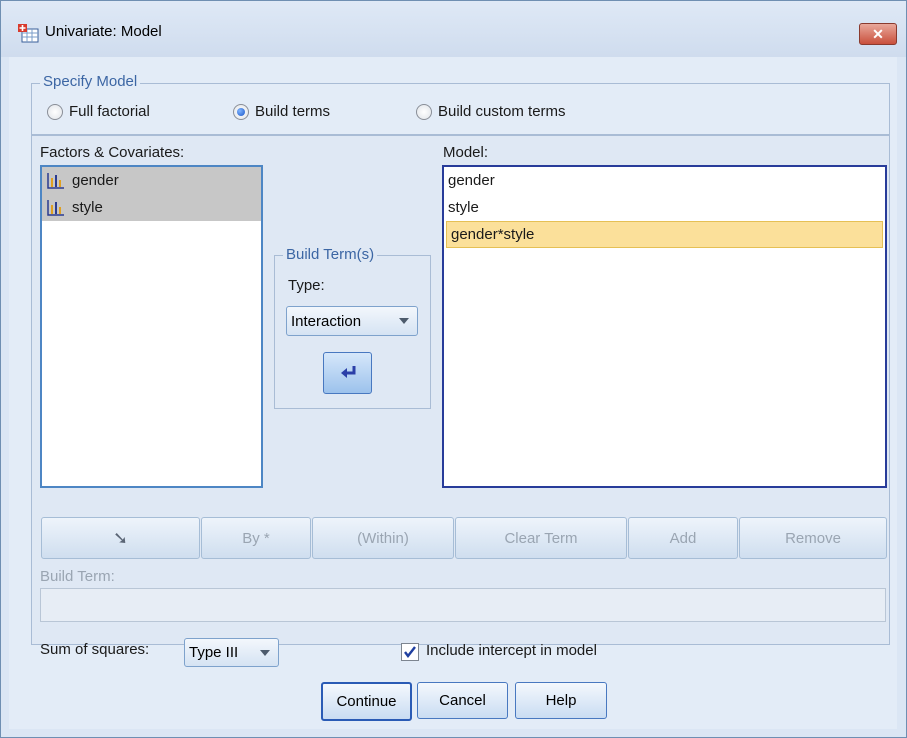  Describe the element at coordinates (87, 207) in the screenshot. I see `factor-item-label: style` at that location.